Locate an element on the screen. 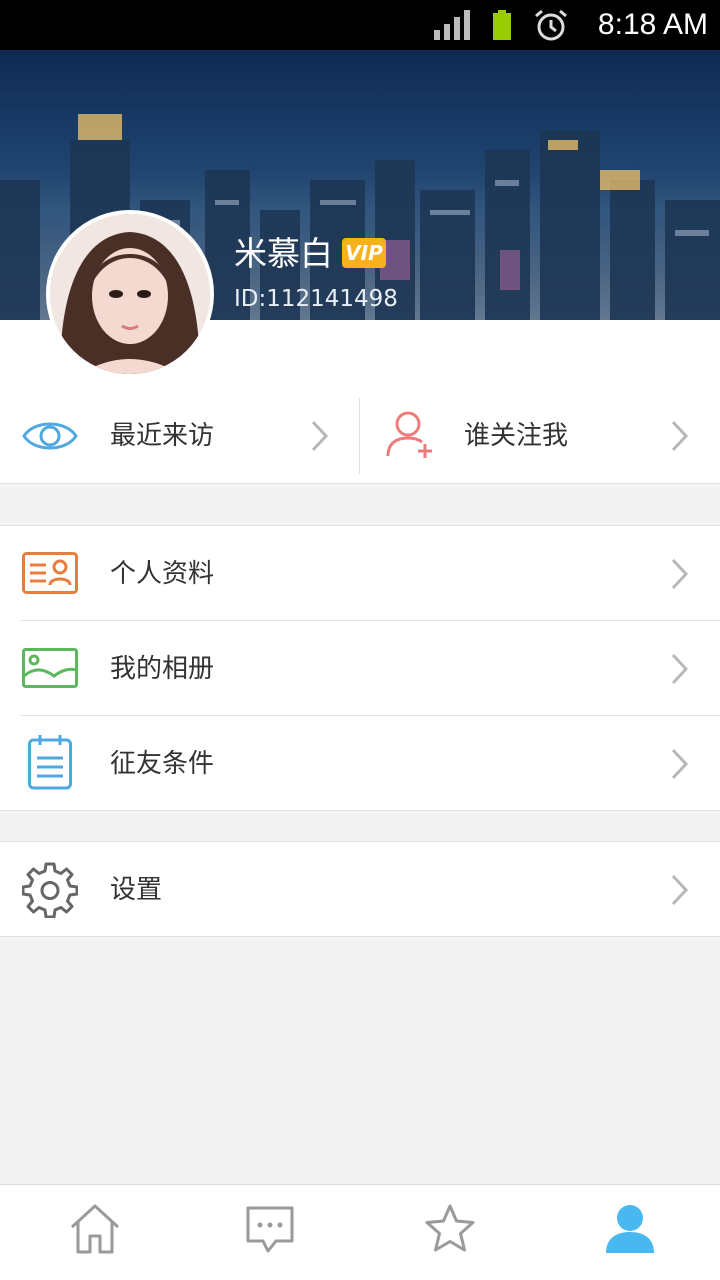 The height and width of the screenshot is (1280, 720). tab-profile is located at coordinates (630, 1232).